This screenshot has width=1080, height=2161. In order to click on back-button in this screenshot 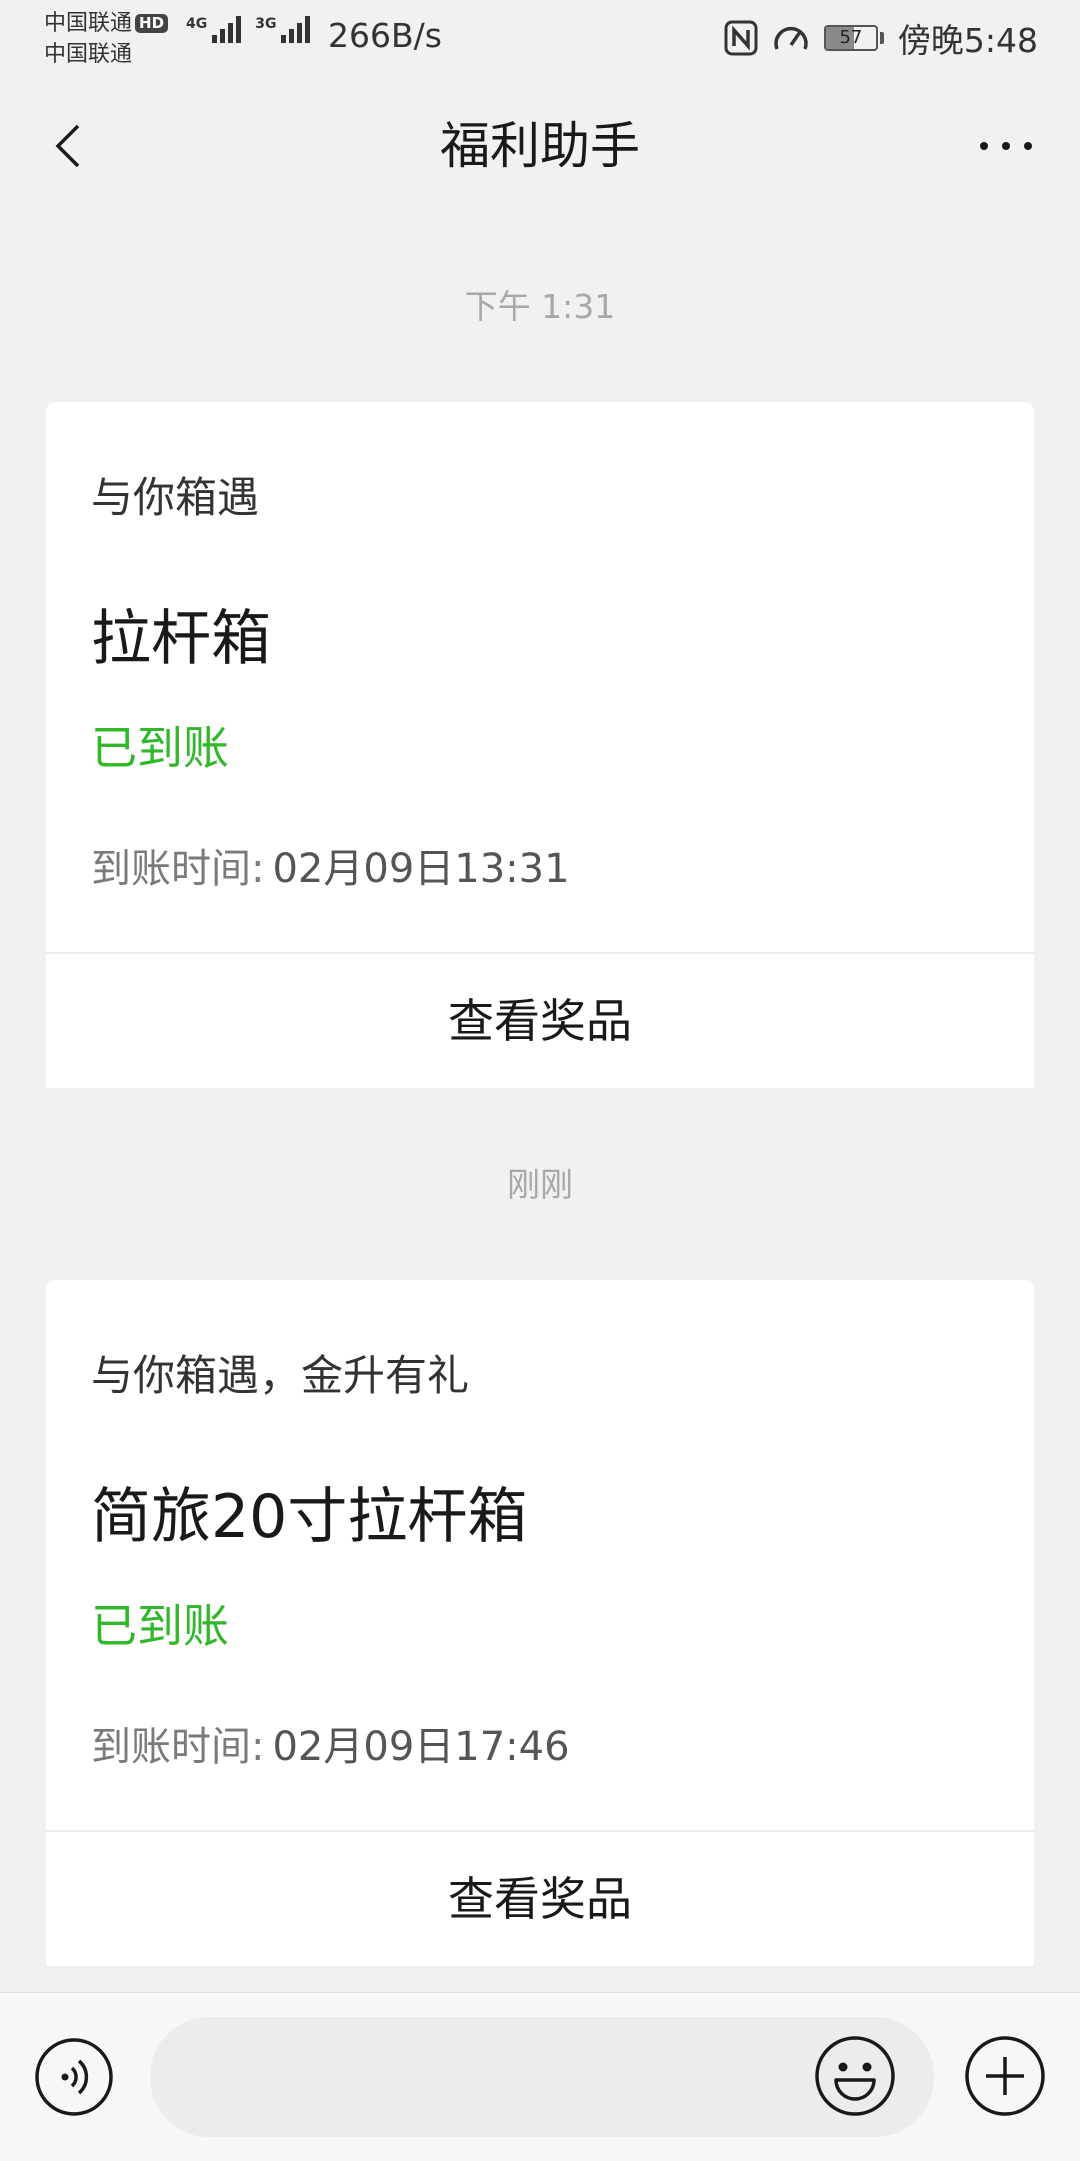, I will do `click(68, 146)`.